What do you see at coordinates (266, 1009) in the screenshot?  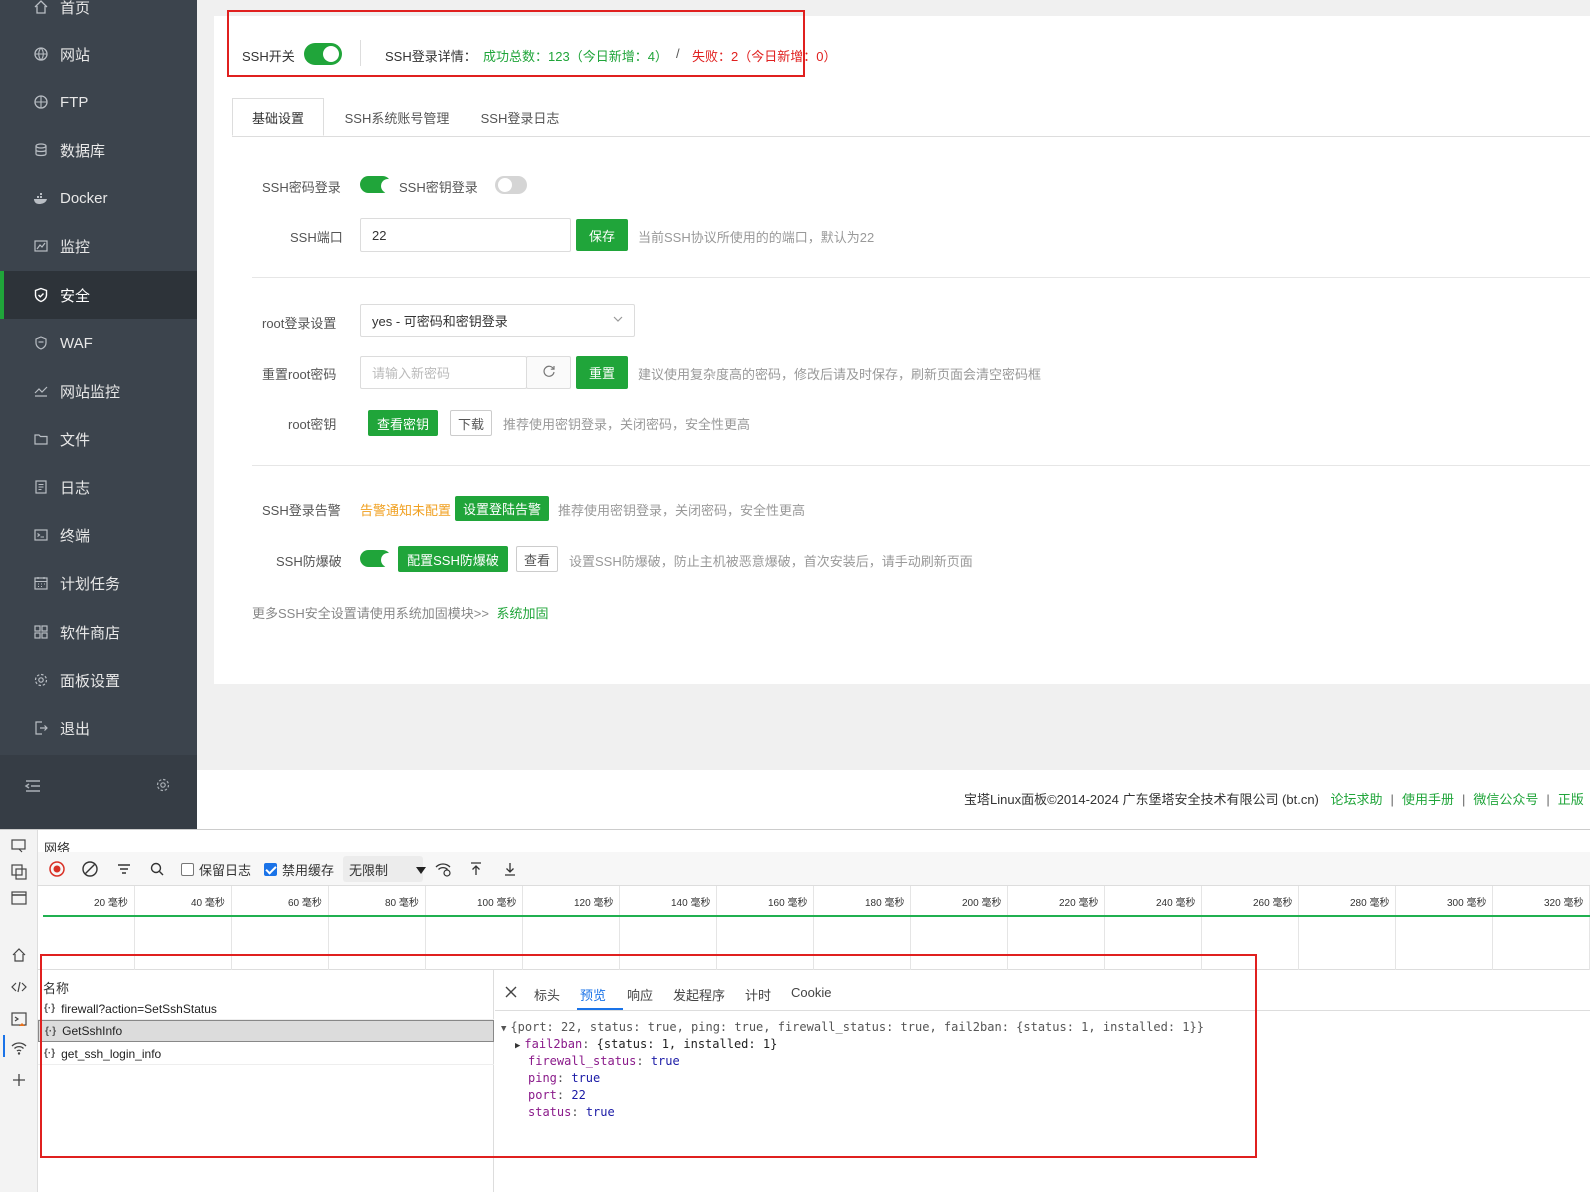 I see `request-row: {·} firewall?action=SetSshStatus` at bounding box center [266, 1009].